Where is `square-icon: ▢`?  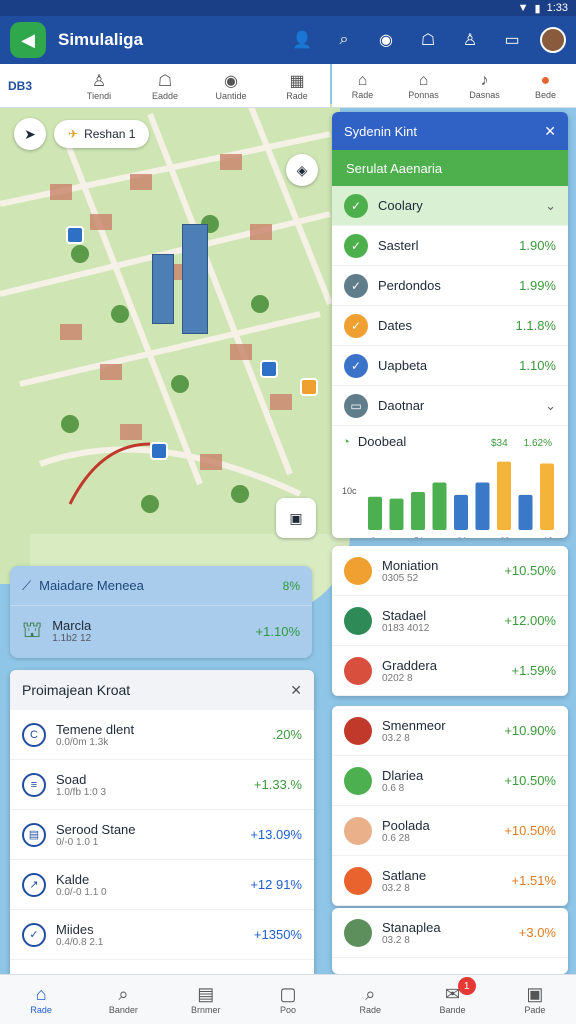
square-icon: ▢ is located at coordinates (288, 994).